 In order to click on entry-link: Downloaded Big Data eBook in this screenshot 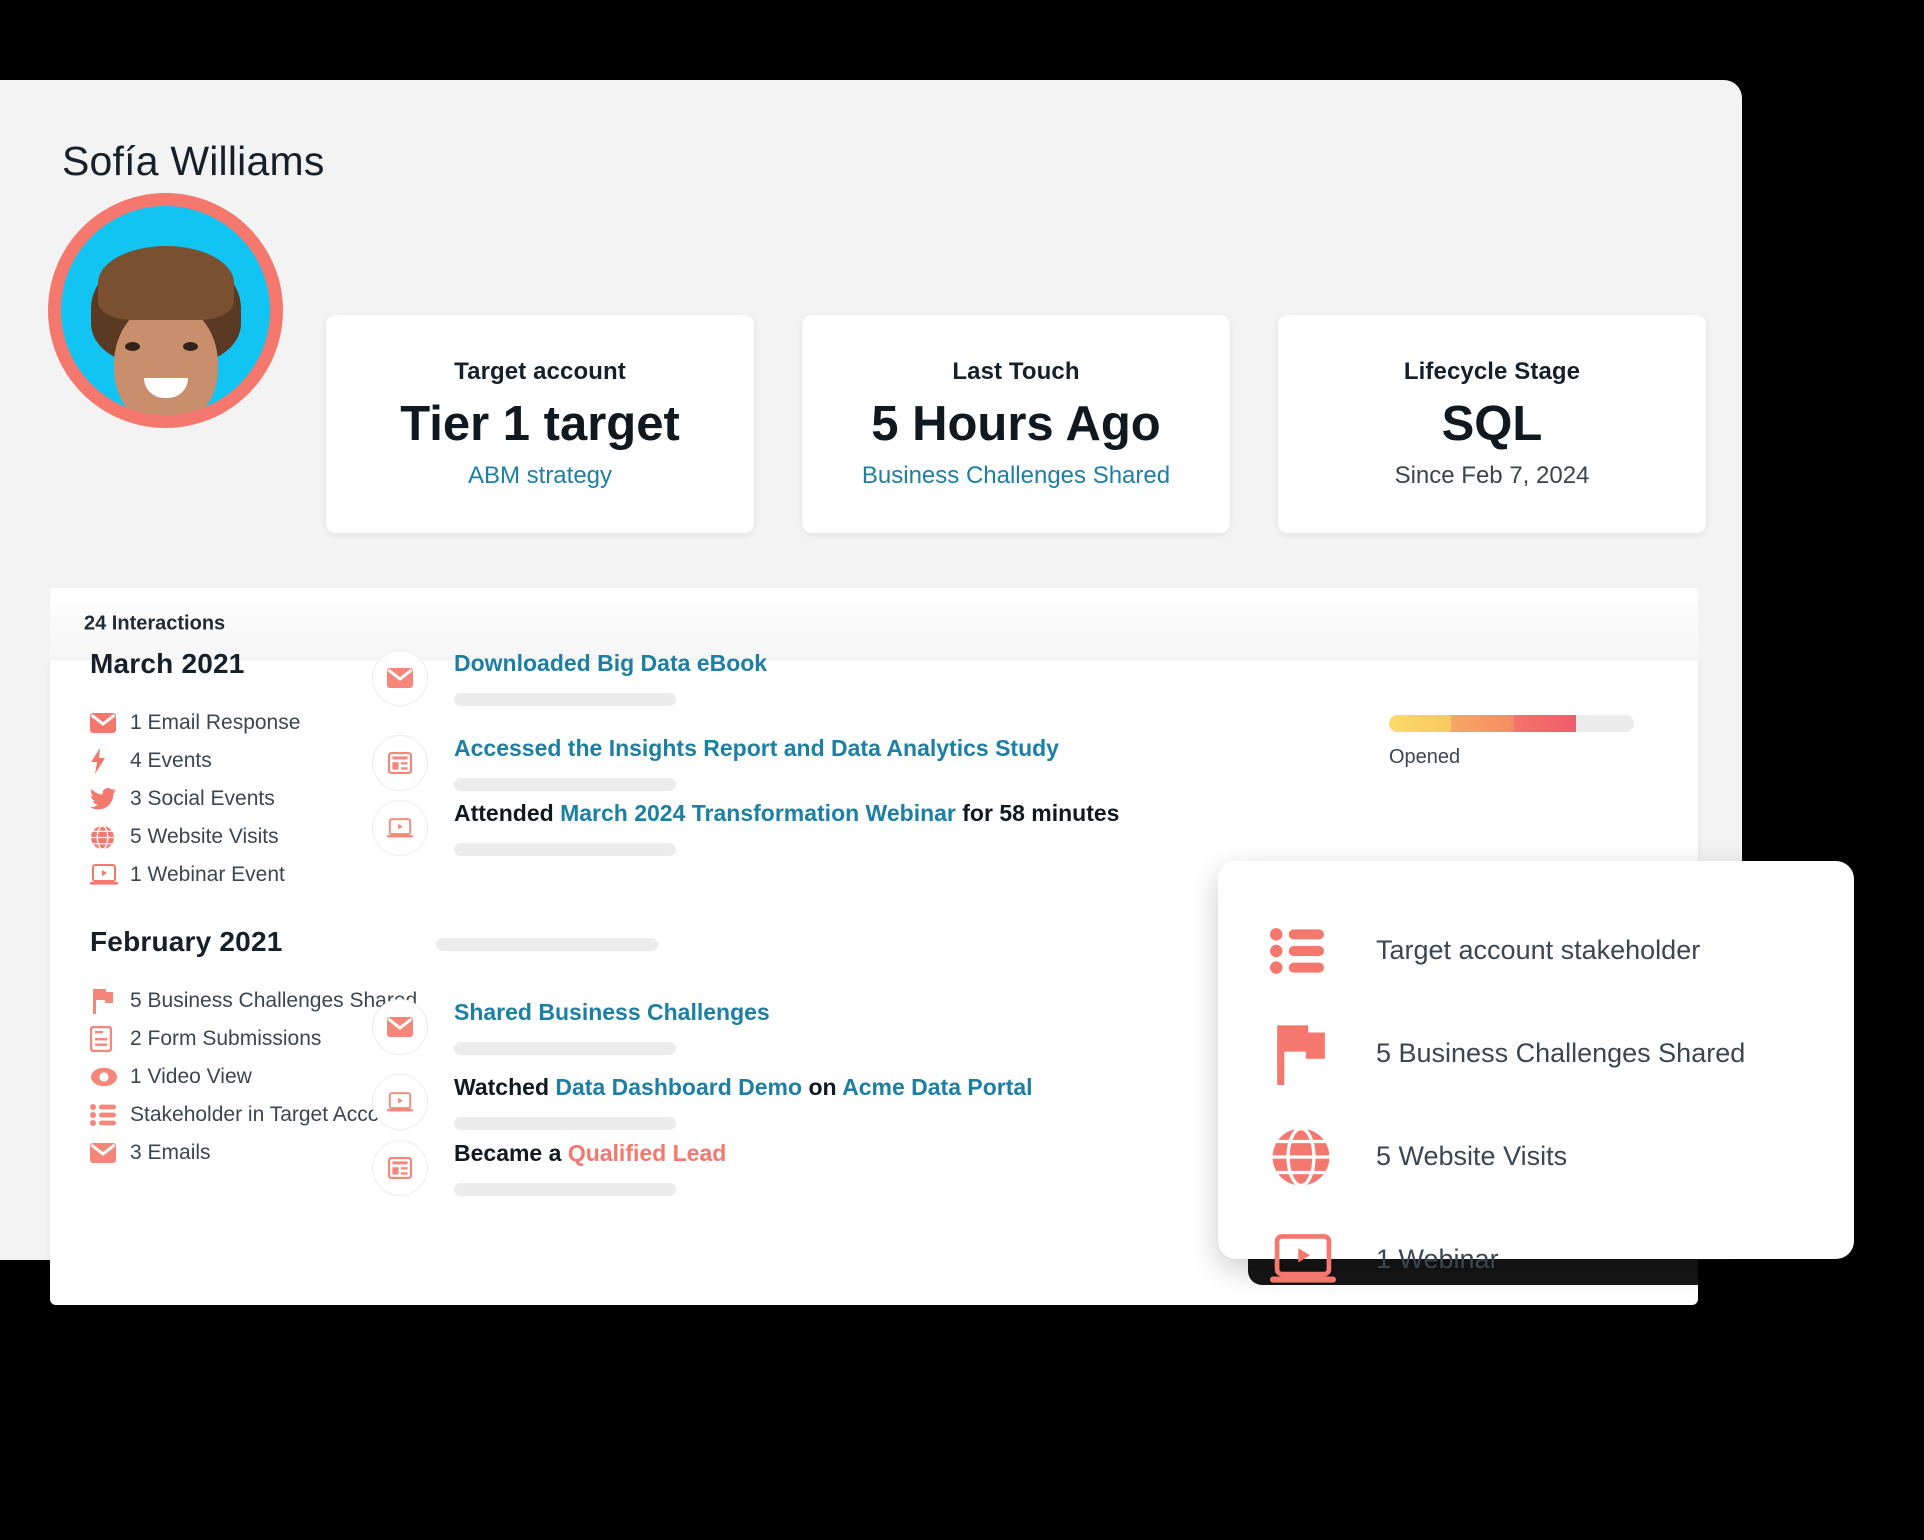, I will do `click(610, 663)`.